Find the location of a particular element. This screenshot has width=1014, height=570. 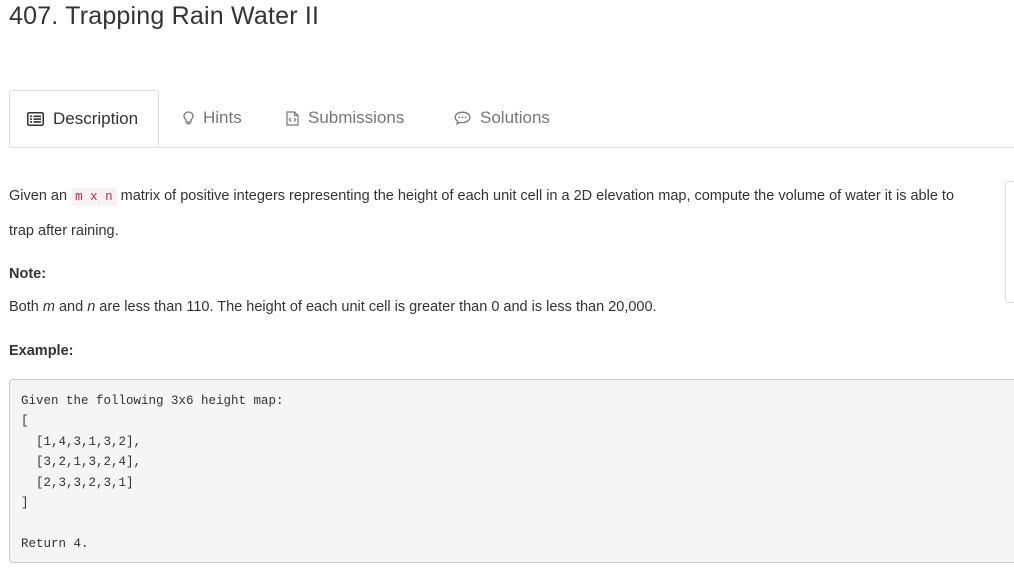

tab-hints: Hints is located at coordinates (212, 118).